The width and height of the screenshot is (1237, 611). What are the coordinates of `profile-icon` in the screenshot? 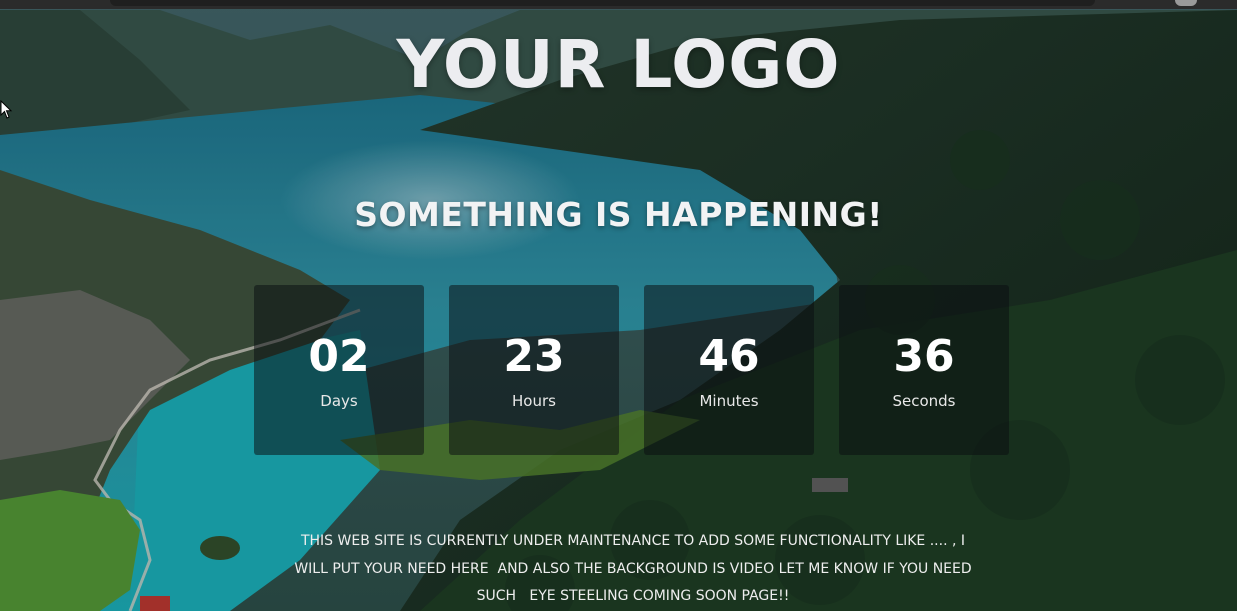 It's located at (1186, 3).